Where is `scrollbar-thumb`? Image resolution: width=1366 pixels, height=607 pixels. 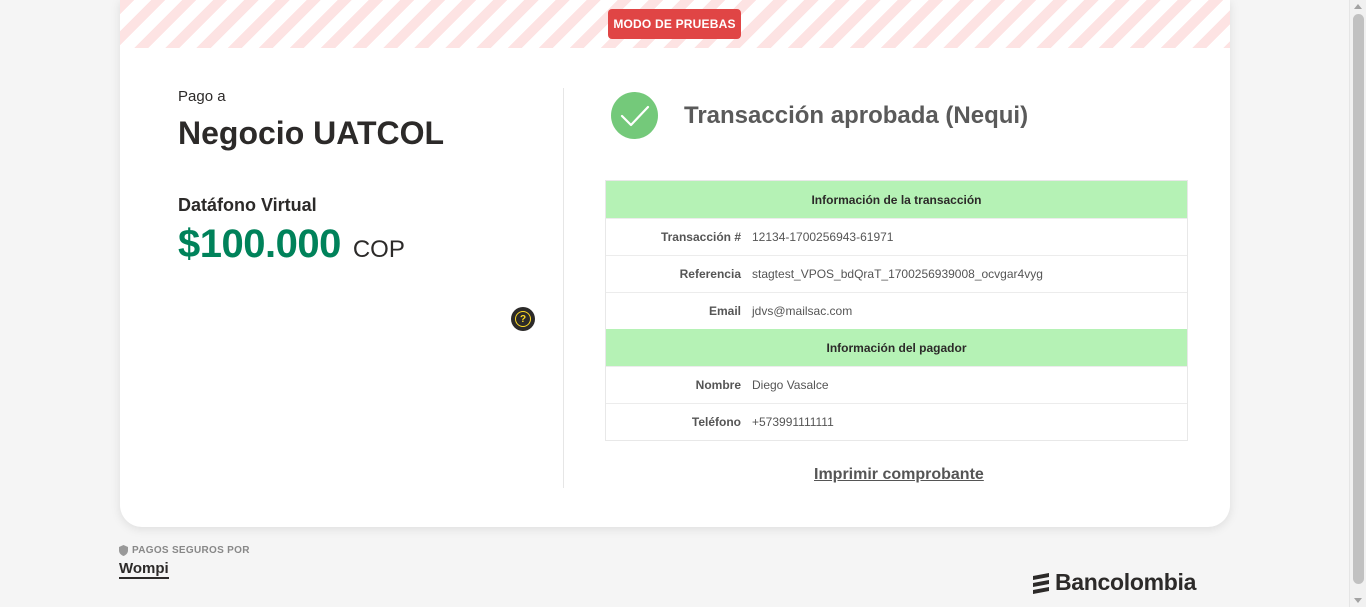
scrollbar-thumb is located at coordinates (1358, 299).